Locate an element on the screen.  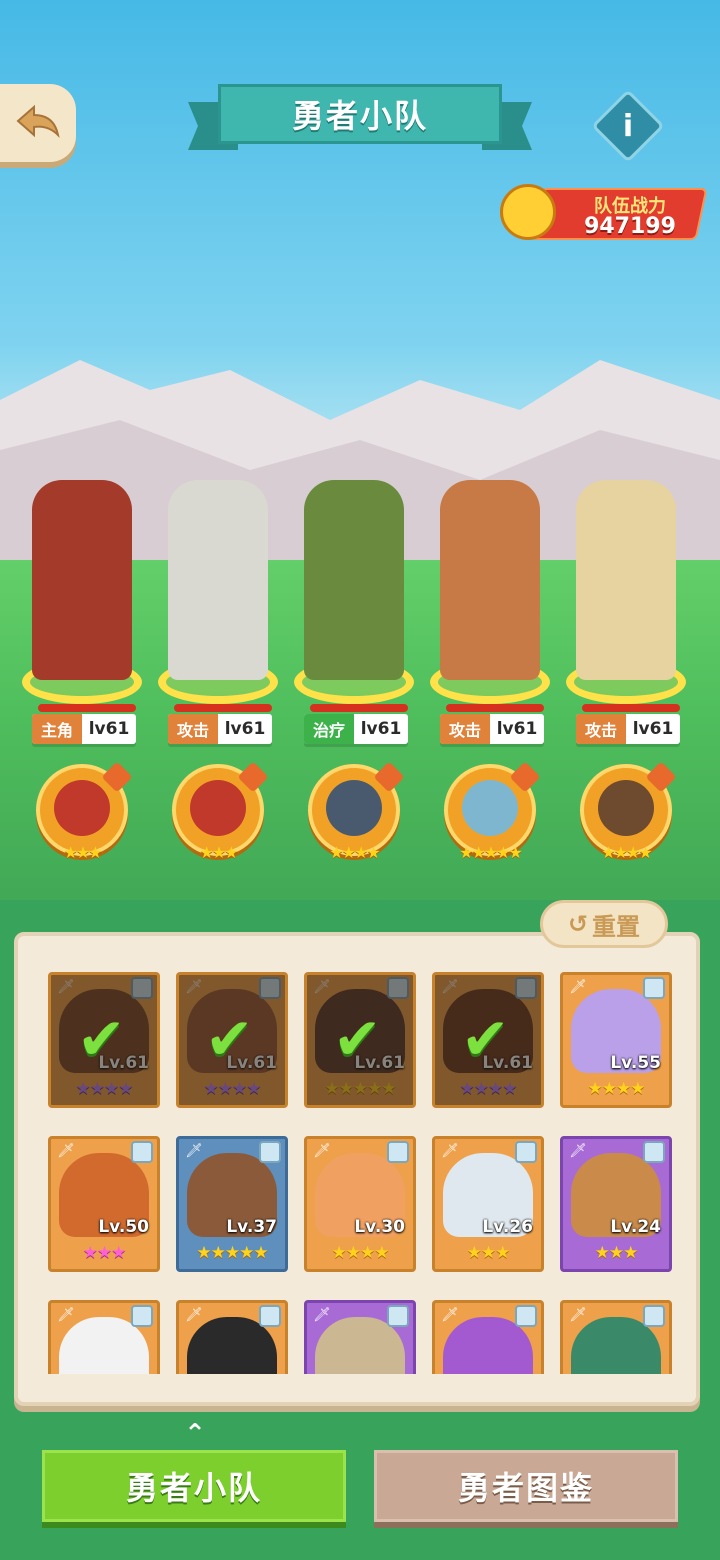
back-arrow-icon is located at coordinates (38, 121).